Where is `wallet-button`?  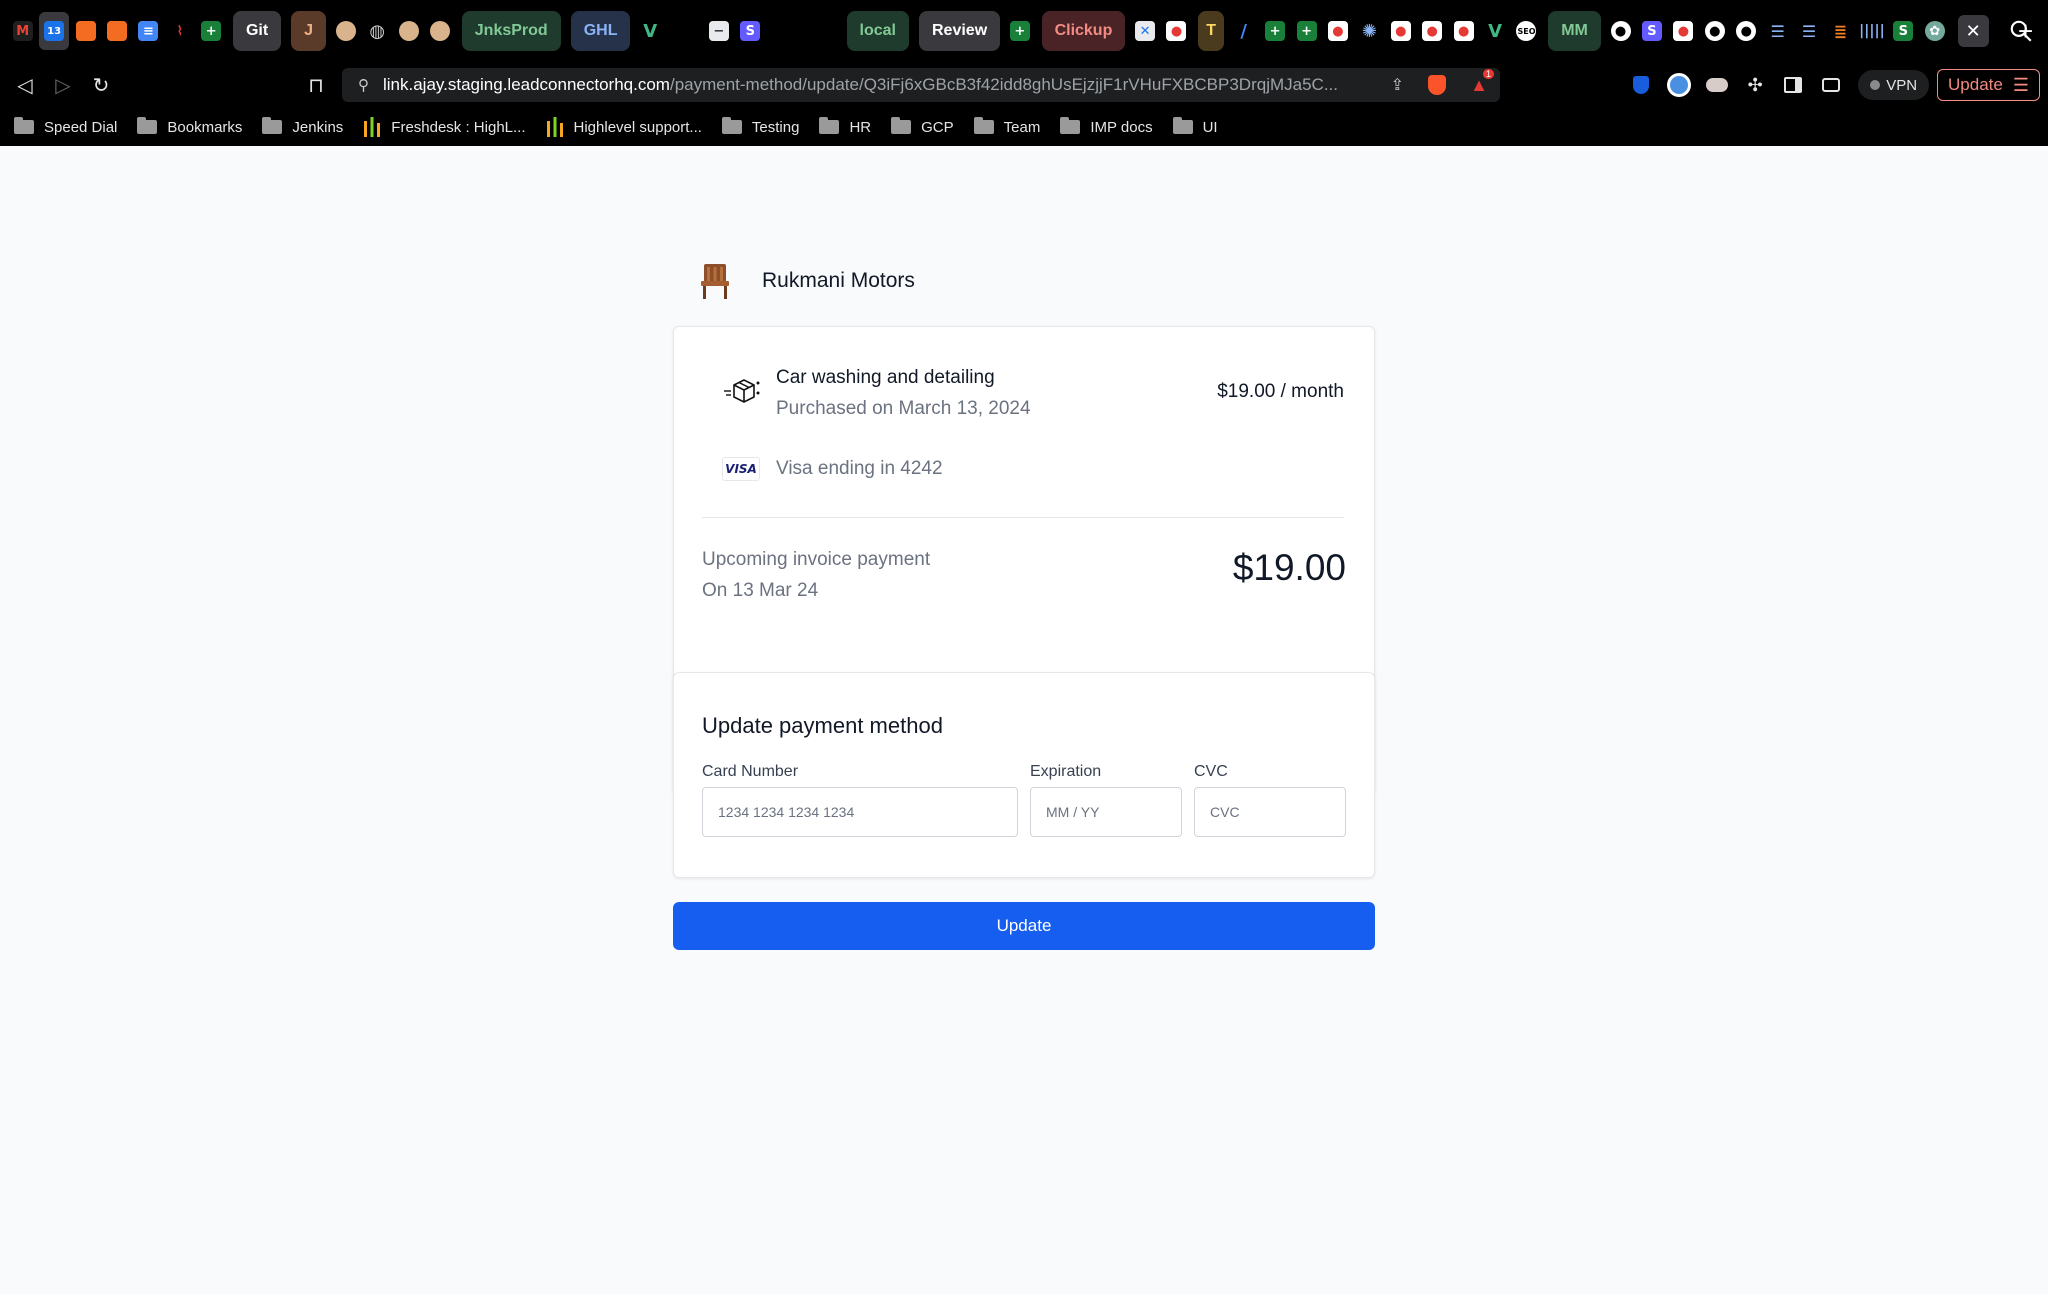
wallet-button is located at coordinates (1831, 85).